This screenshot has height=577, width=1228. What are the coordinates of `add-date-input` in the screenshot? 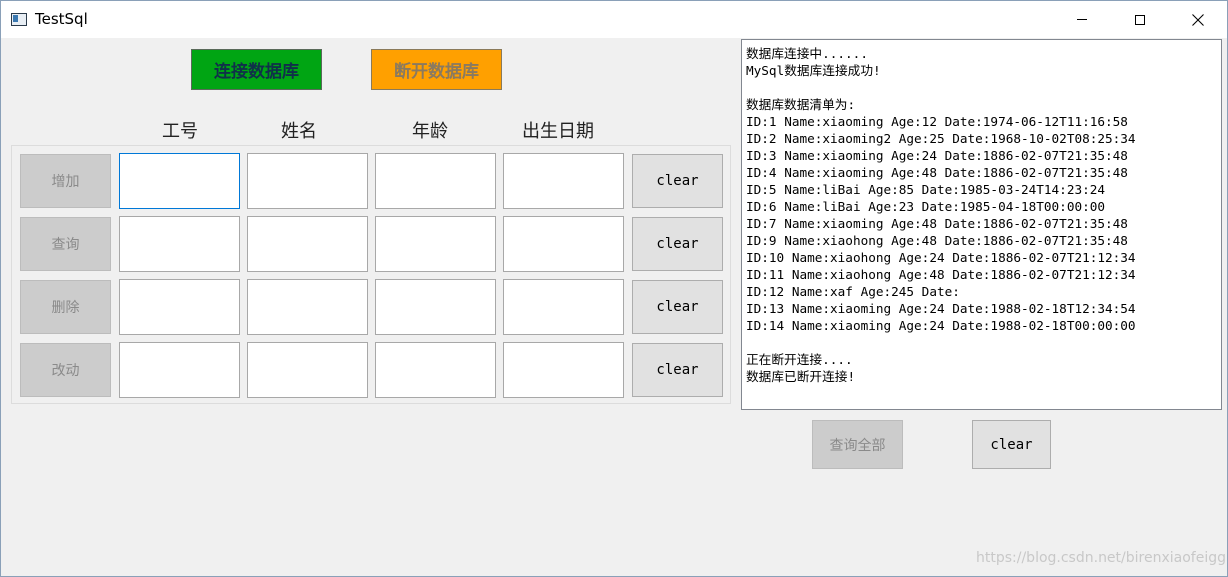 It's located at (563, 181).